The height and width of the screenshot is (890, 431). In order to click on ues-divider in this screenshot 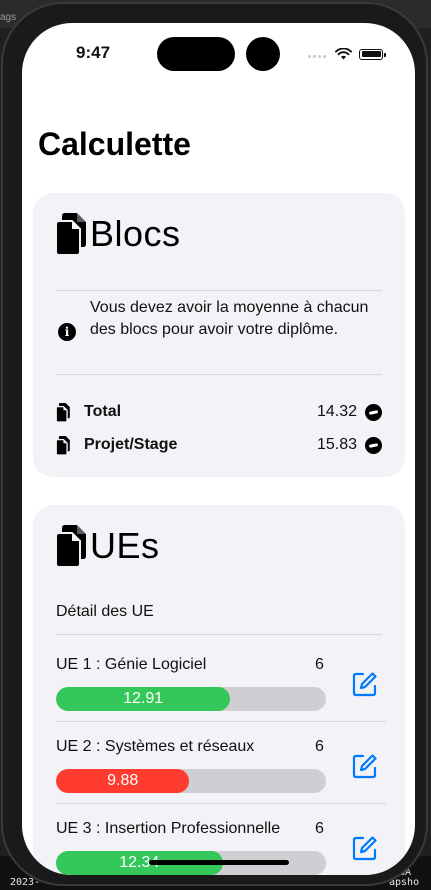, I will do `click(219, 634)`.